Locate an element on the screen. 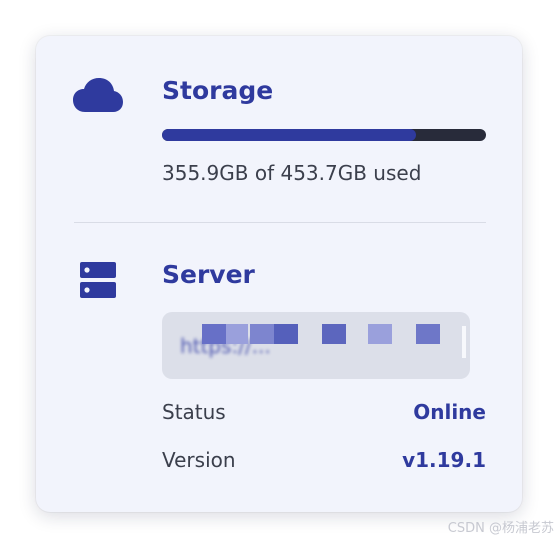 The width and height of the screenshot is (558, 548). storage-progress-bar is located at coordinates (324, 135).